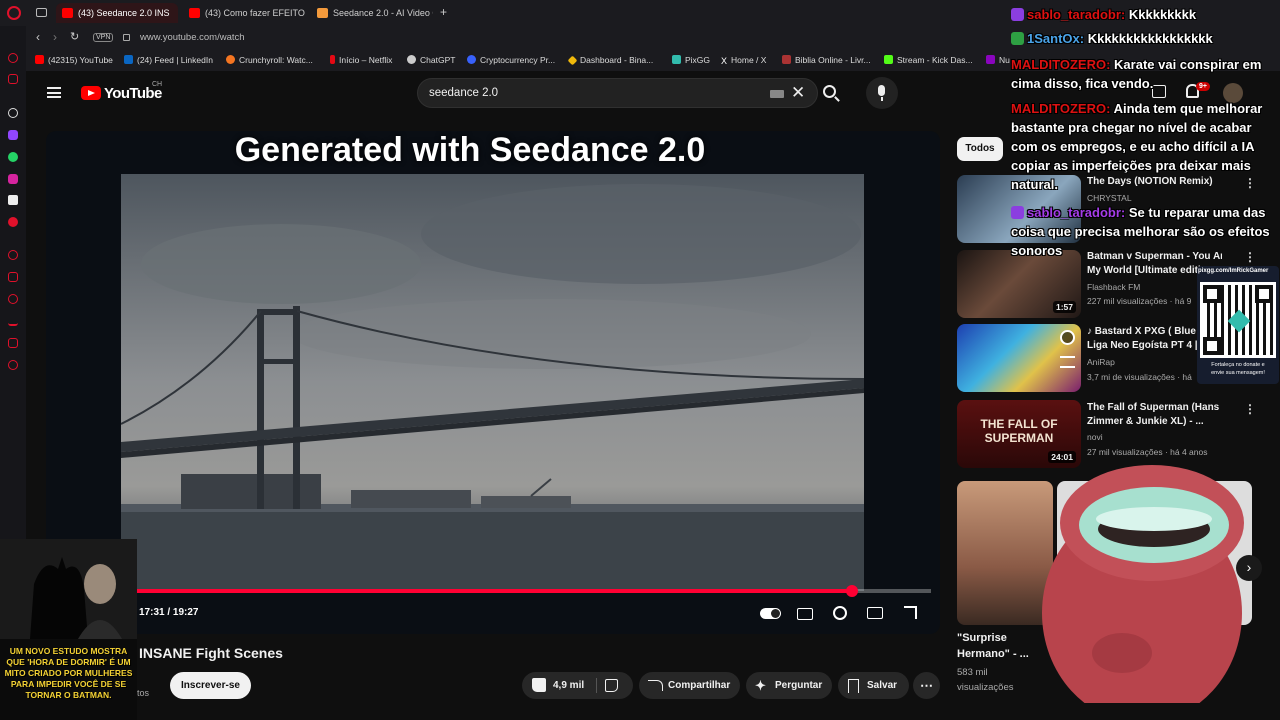  I want to click on clear-search-icon: ✕, so click(798, 93).